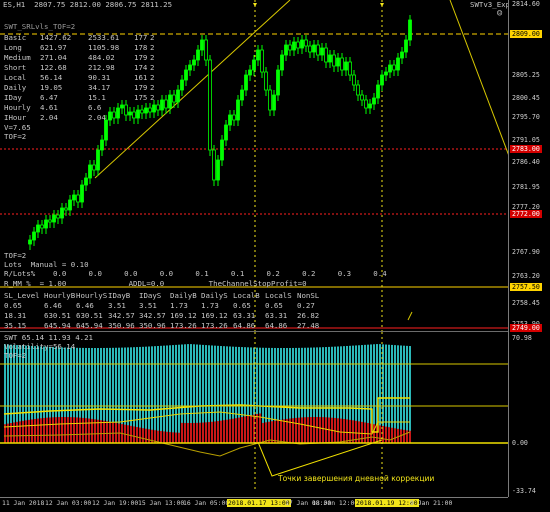 Image resolution: width=550 pixels, height=512 pixels. What do you see at coordinates (382, 5) in the screenshot?
I see `event-arrow-icon` at bounding box center [382, 5].